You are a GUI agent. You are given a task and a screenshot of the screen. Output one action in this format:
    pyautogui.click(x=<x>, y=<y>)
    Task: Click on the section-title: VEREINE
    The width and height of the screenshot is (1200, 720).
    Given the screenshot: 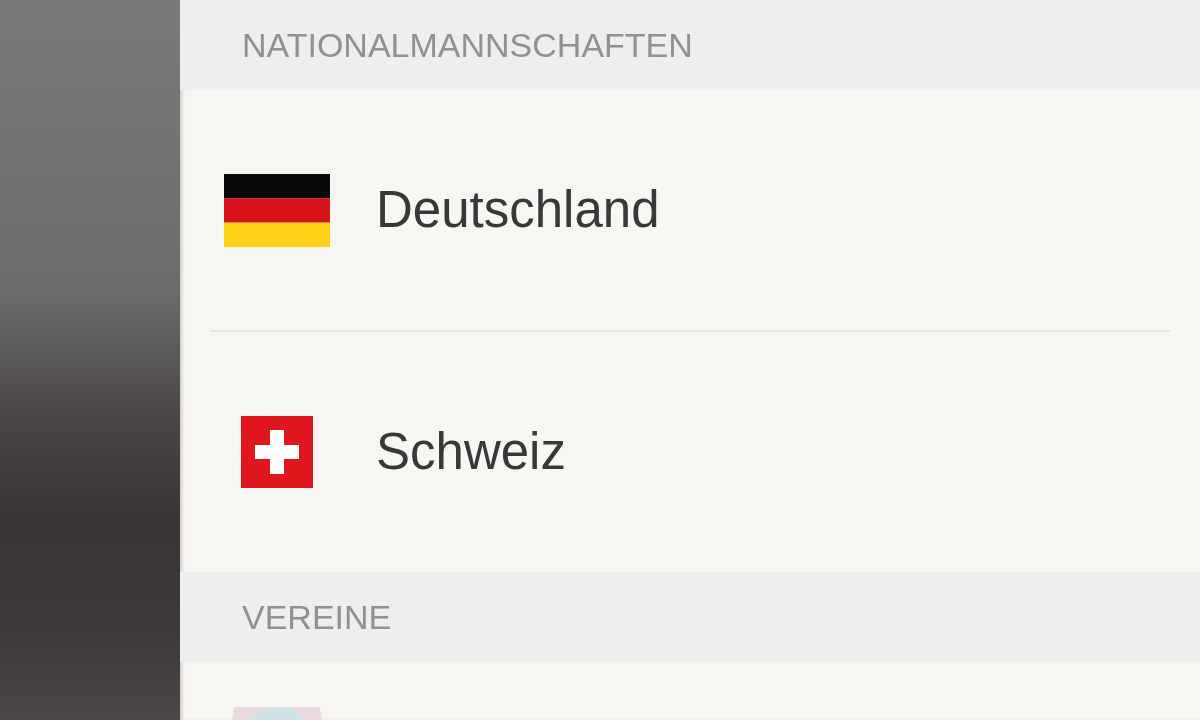 What is the action you would take?
    pyautogui.click(x=317, y=617)
    